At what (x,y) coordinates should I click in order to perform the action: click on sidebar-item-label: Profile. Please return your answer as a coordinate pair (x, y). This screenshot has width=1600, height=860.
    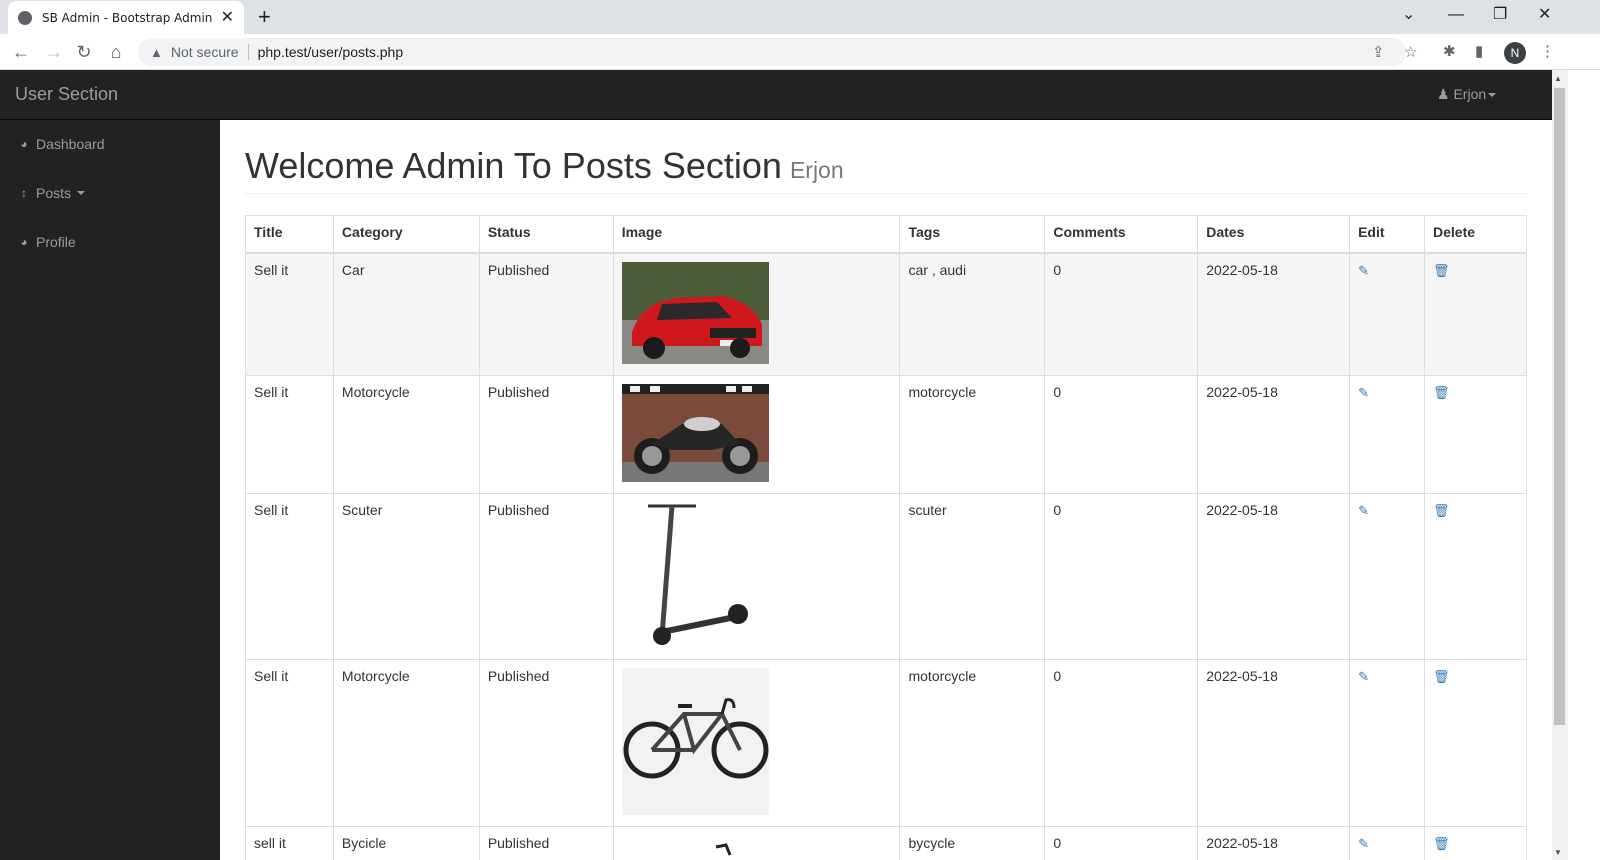
    Looking at the image, I should click on (56, 242).